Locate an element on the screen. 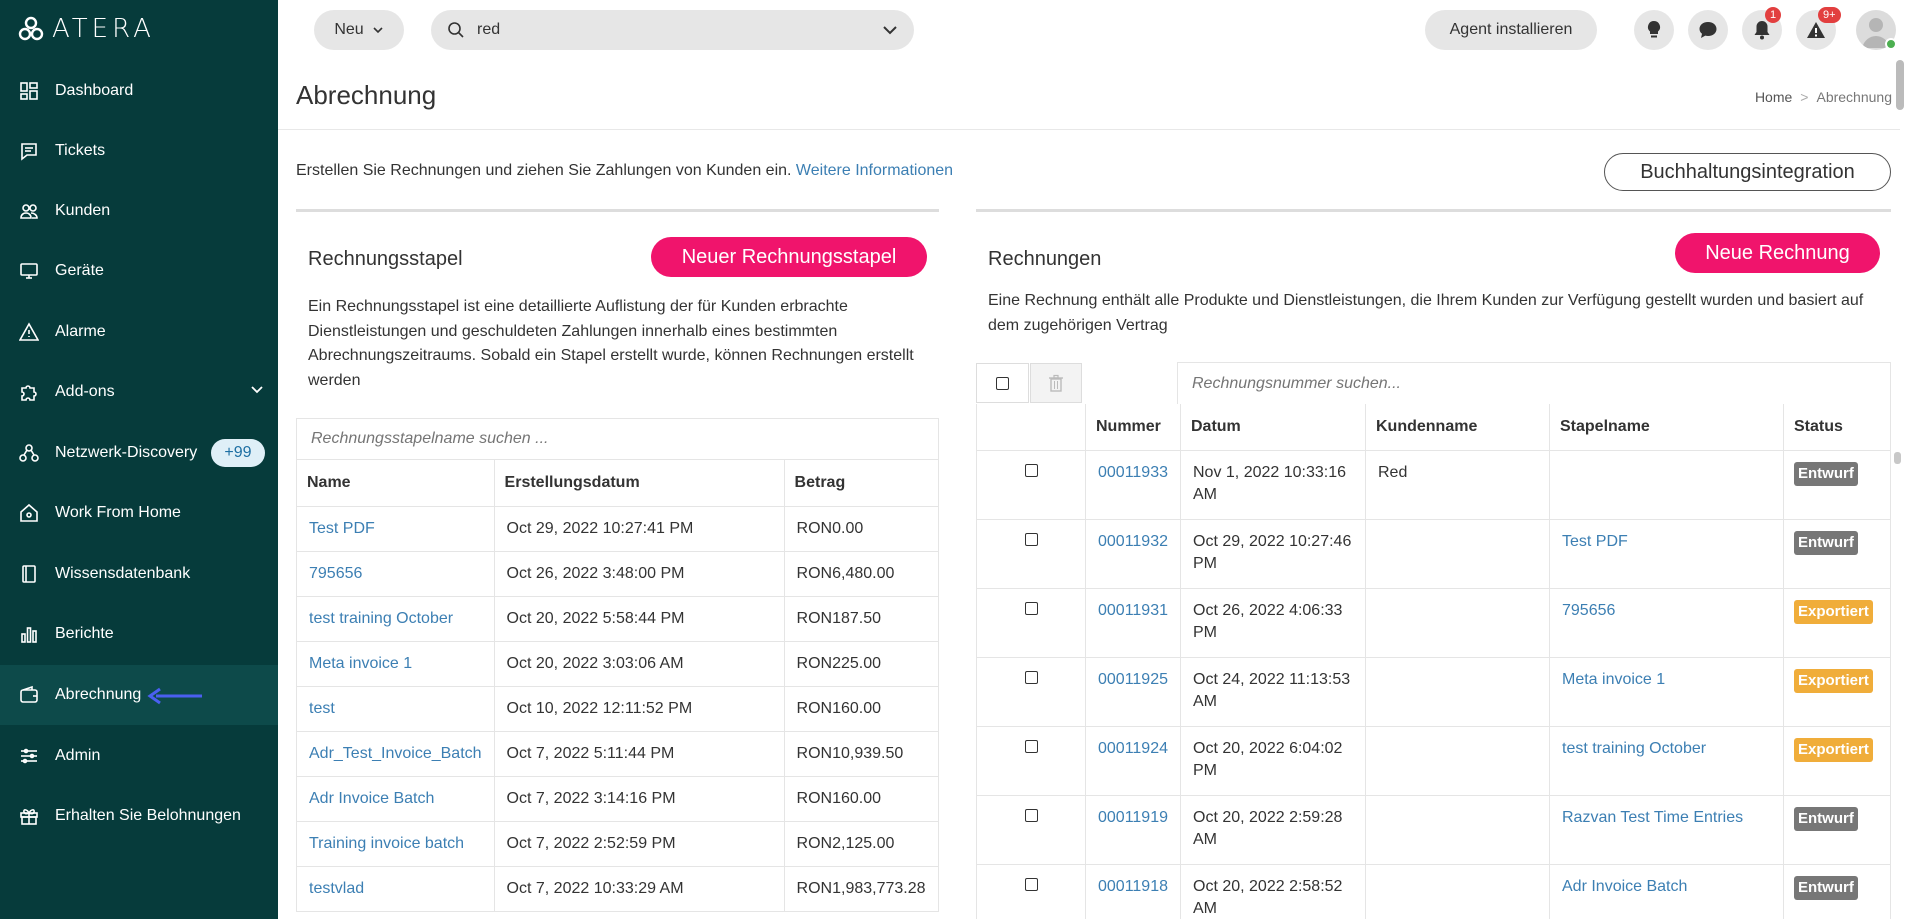 The image size is (1920, 919). table-scrollbar is located at coordinates (1897, 458).